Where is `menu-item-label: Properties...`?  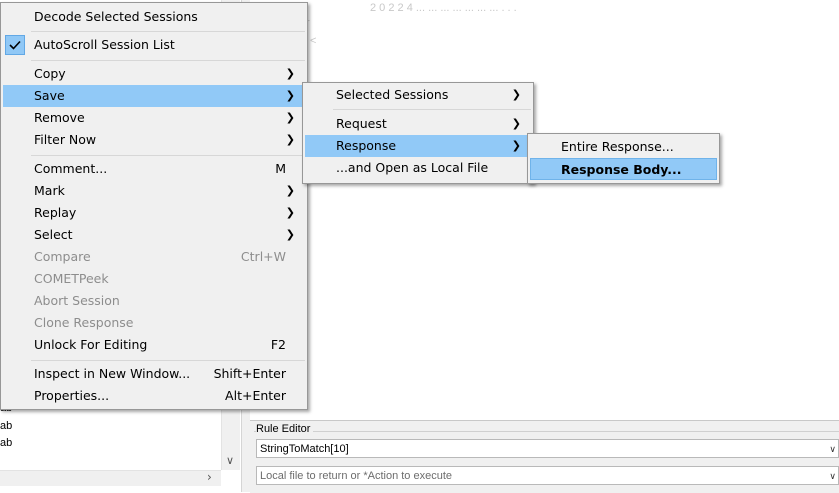 menu-item-label: Properties... is located at coordinates (72, 395).